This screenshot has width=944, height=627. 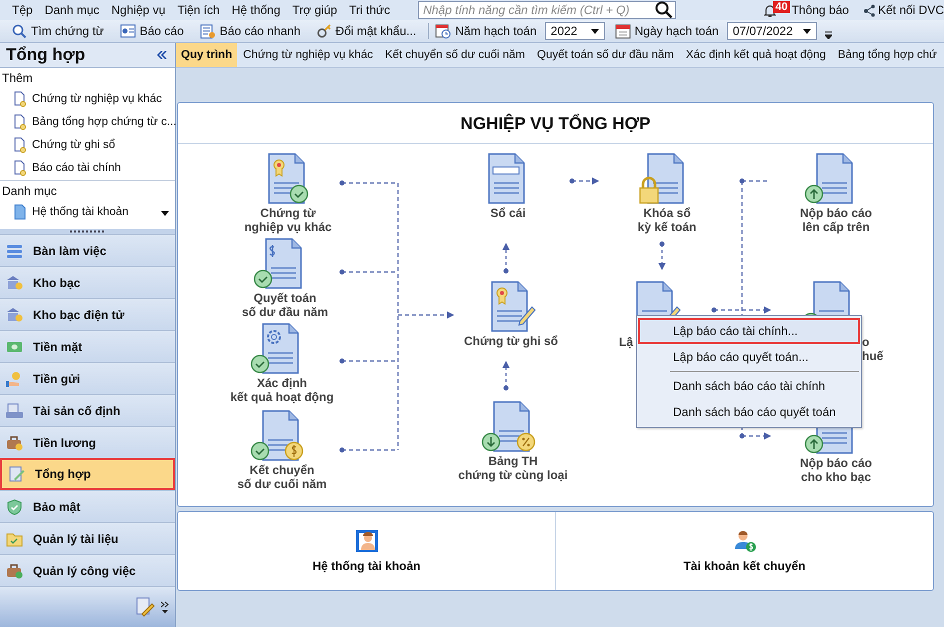 What do you see at coordinates (749, 386) in the screenshot?
I see `menu-item: Danh sách báo cáo tài chính` at bounding box center [749, 386].